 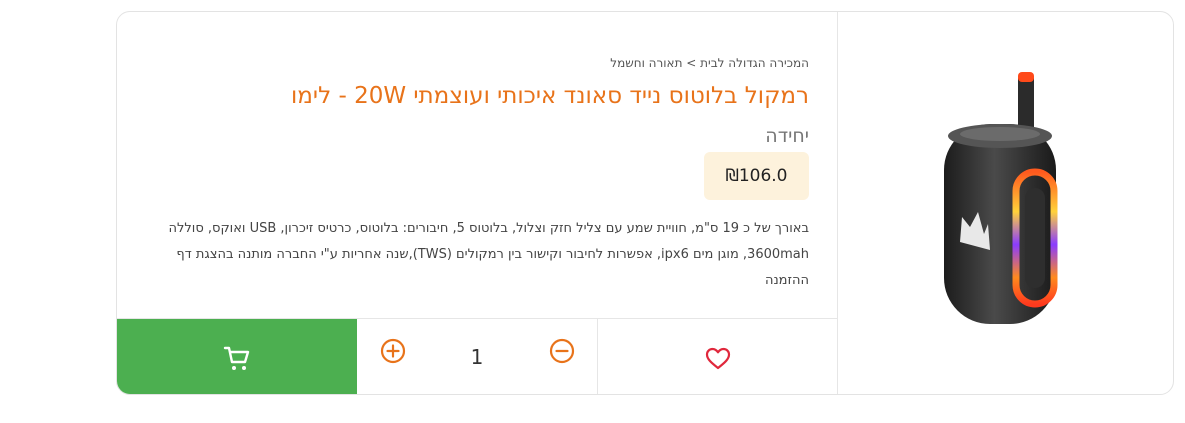 I want to click on shopping-cart-icon, so click(x=236, y=358).